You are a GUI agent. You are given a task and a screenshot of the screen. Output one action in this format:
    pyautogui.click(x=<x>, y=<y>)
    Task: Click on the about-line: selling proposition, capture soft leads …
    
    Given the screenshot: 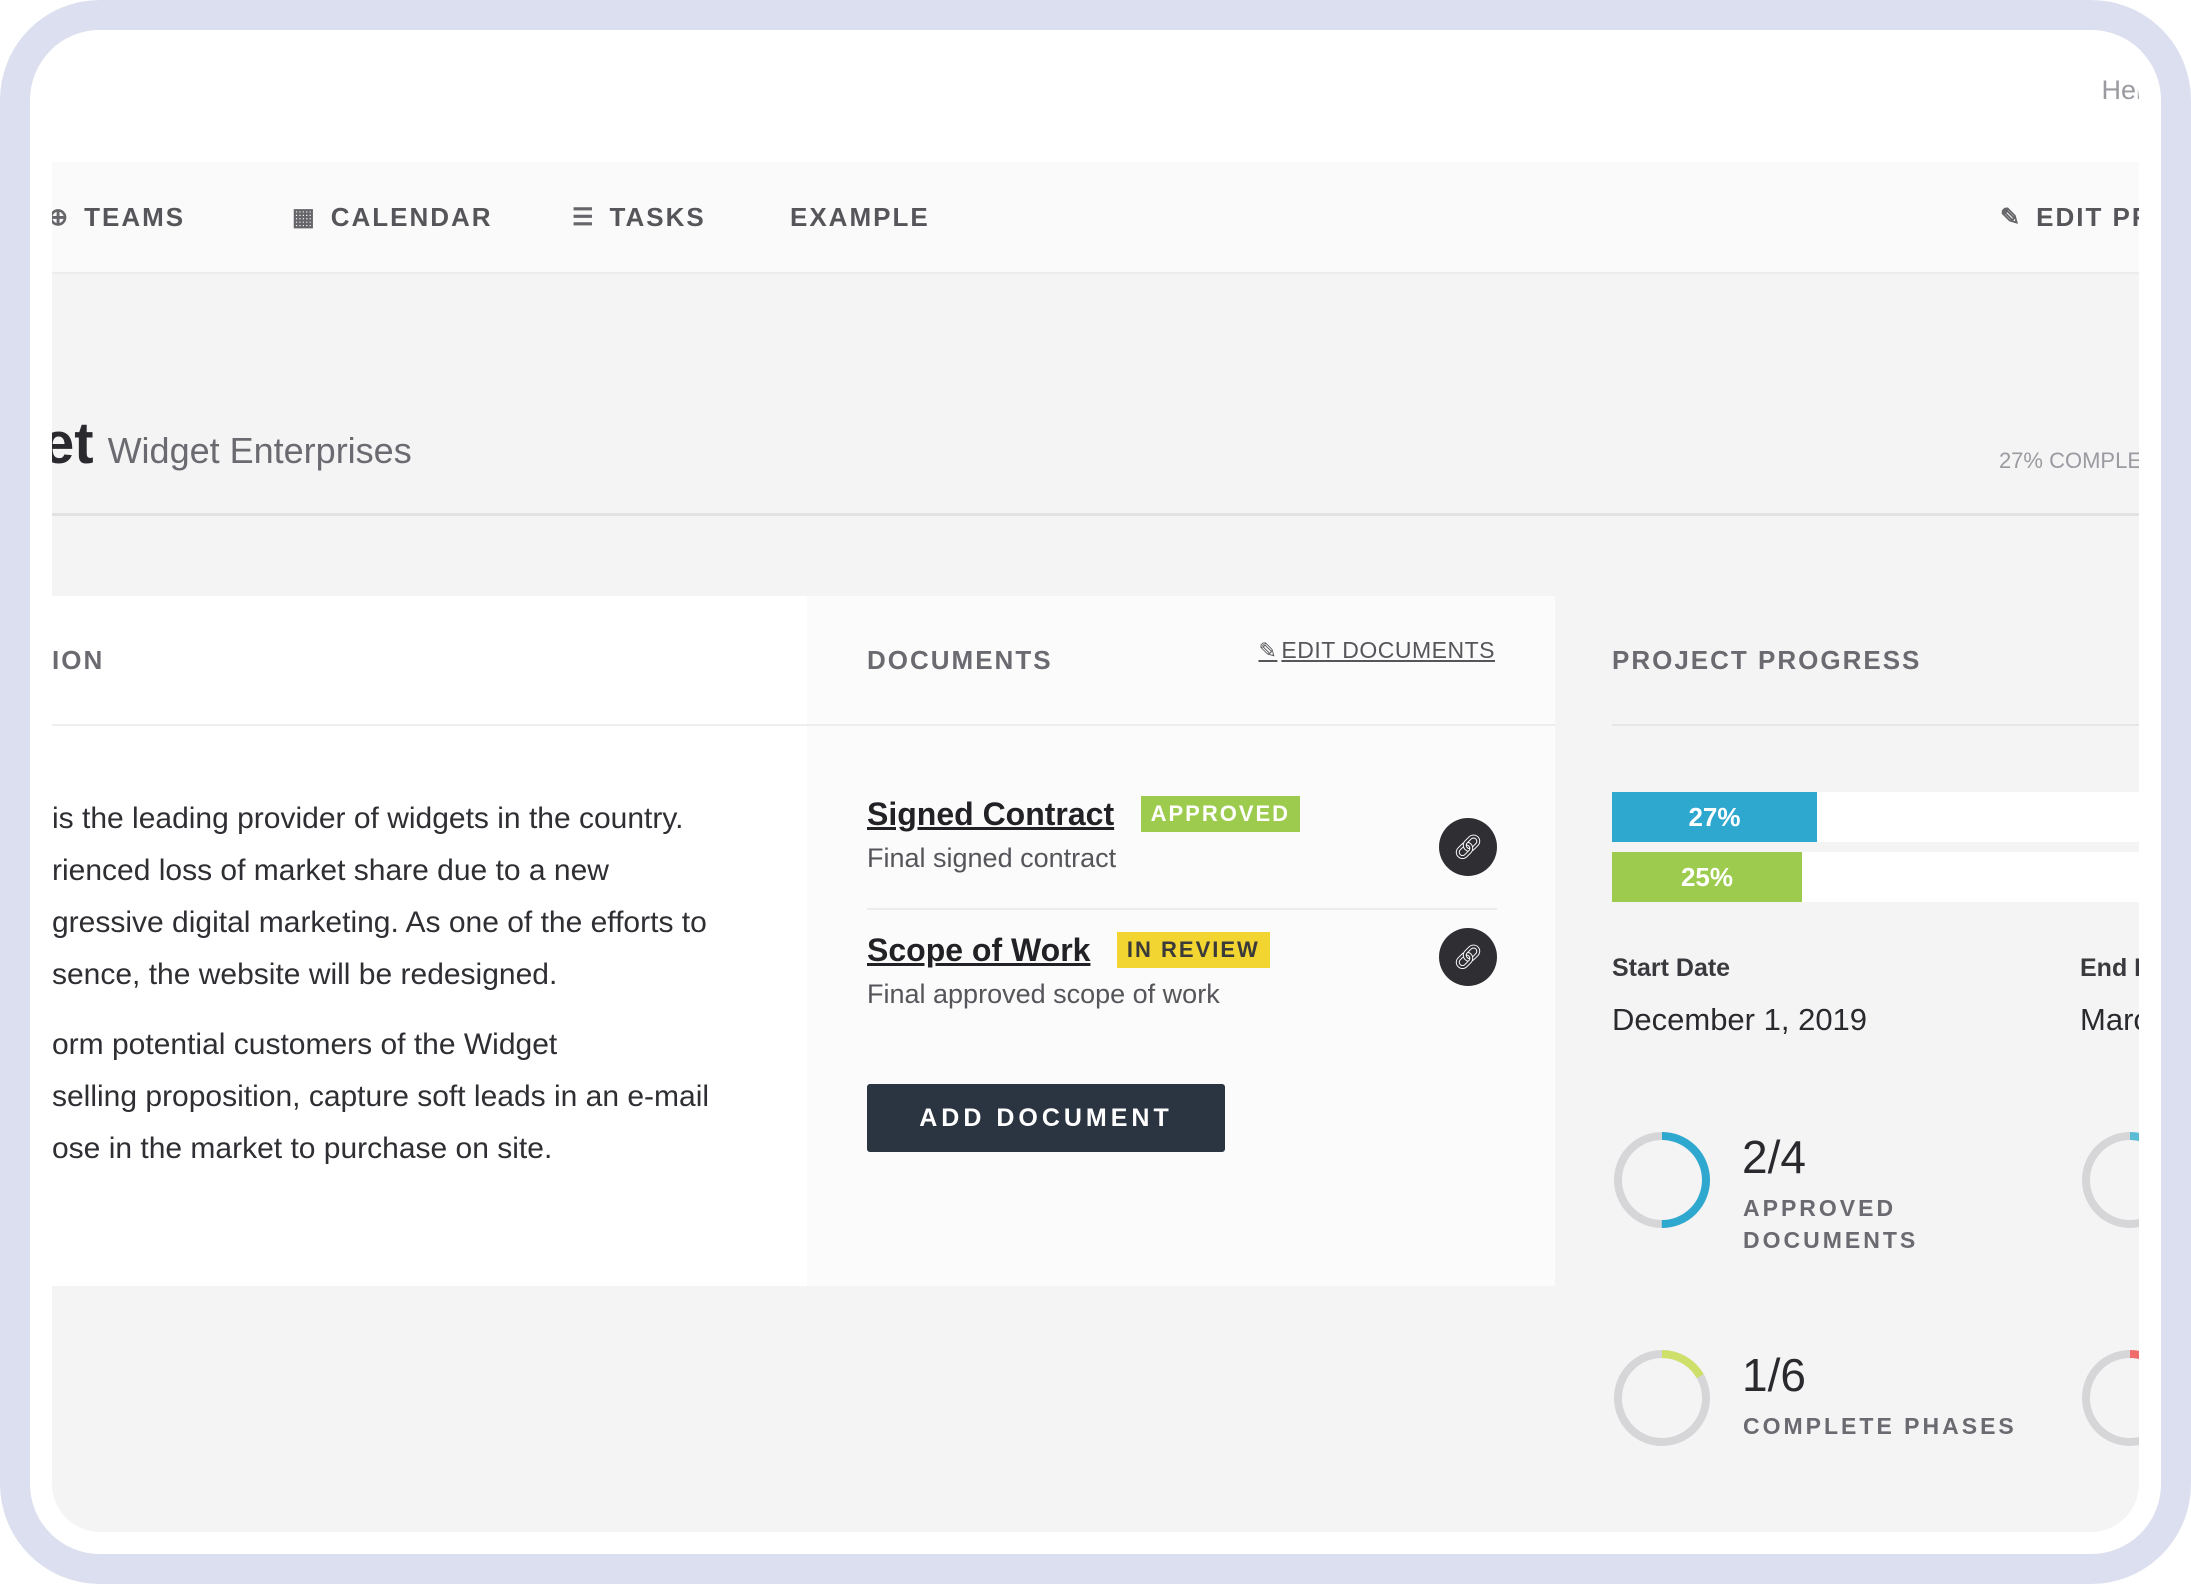 What is the action you would take?
    pyautogui.click(x=381, y=1096)
    